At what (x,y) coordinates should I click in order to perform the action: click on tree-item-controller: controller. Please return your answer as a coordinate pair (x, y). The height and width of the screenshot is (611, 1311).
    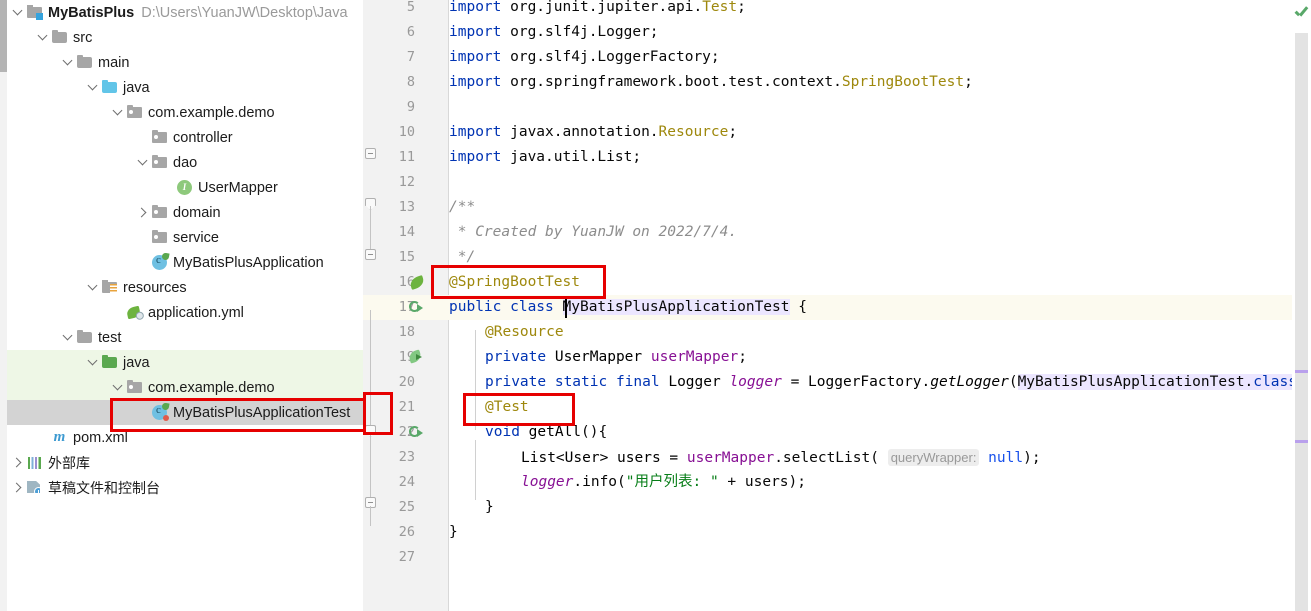
    Looking at the image, I should click on (181, 137).